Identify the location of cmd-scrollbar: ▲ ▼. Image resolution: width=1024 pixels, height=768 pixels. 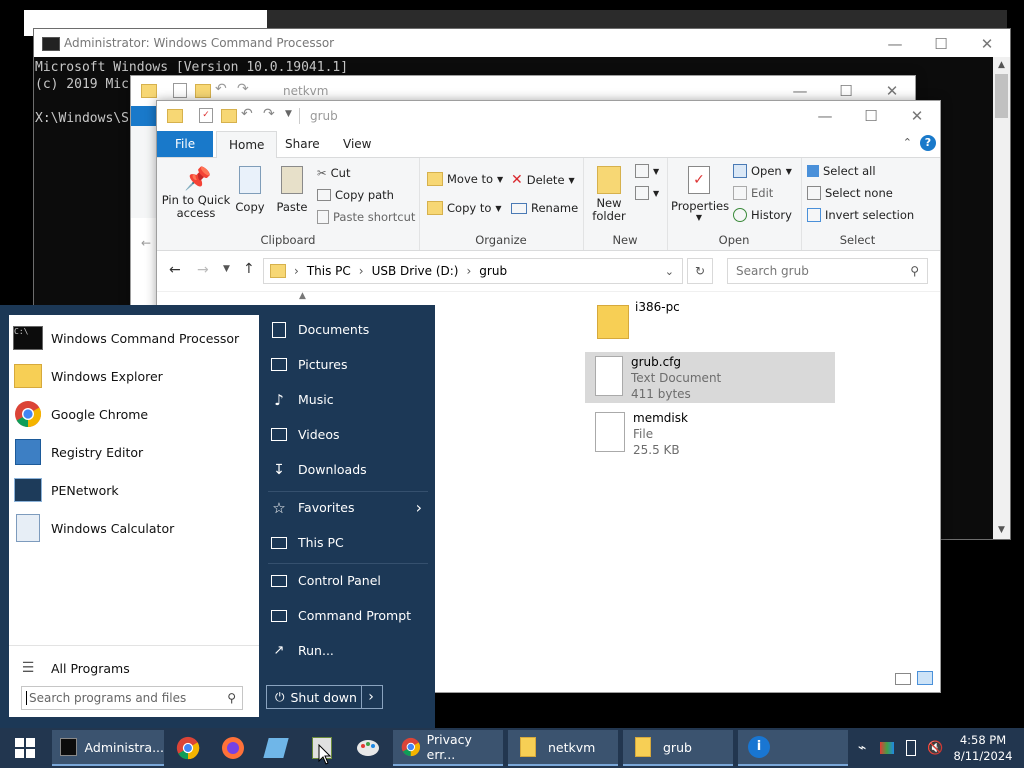
(1001, 298).